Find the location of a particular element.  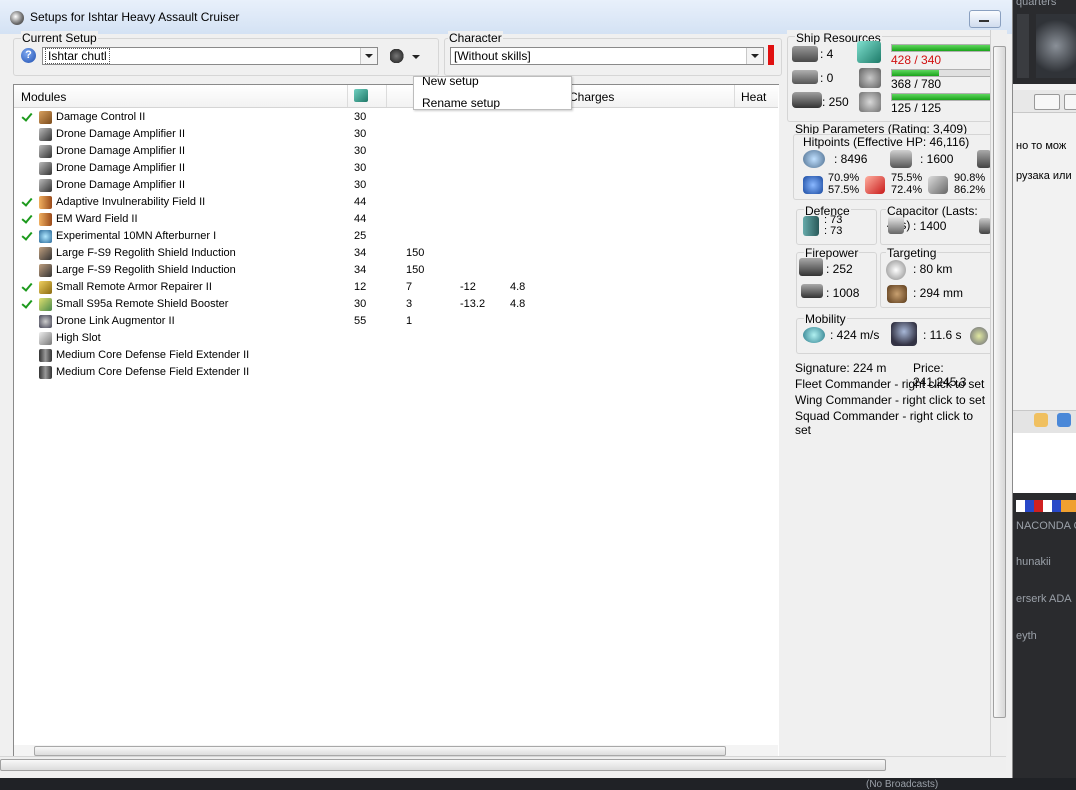

wing-commander-text: Wing Commander - right click to set is located at coordinates (890, 400).